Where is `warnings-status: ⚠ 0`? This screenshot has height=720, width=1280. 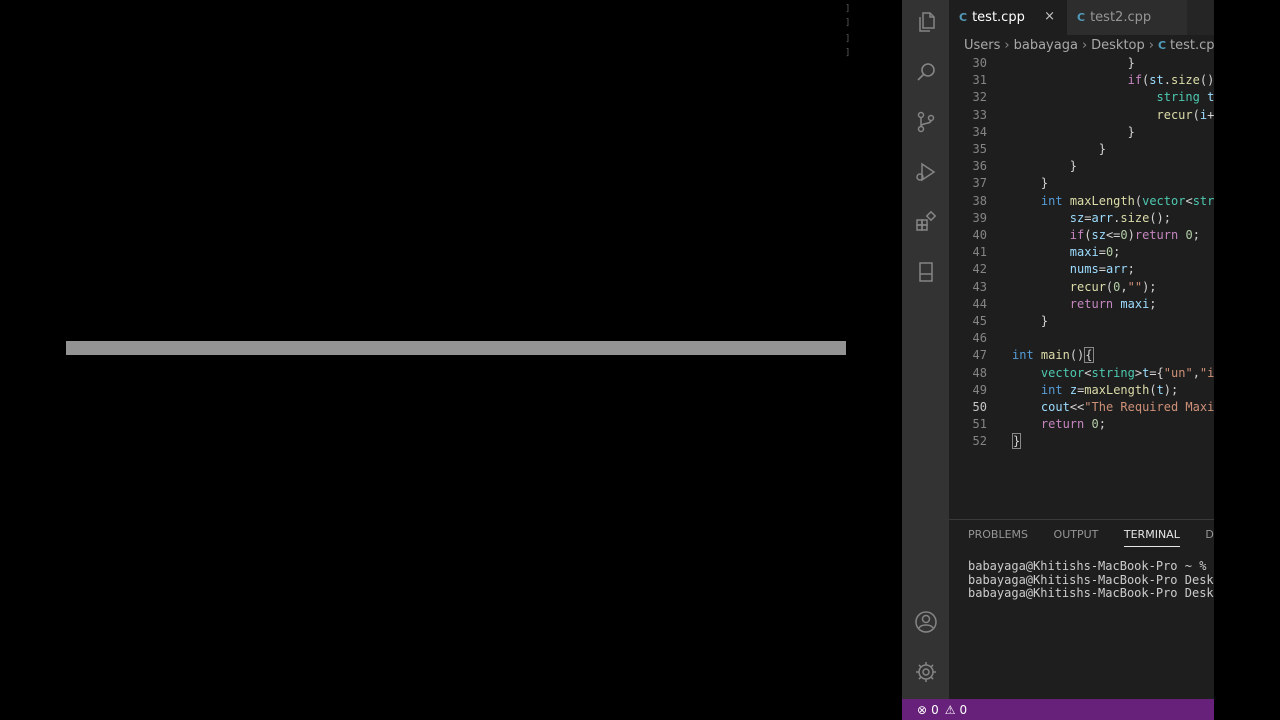 warnings-status: ⚠ 0 is located at coordinates (956, 710).